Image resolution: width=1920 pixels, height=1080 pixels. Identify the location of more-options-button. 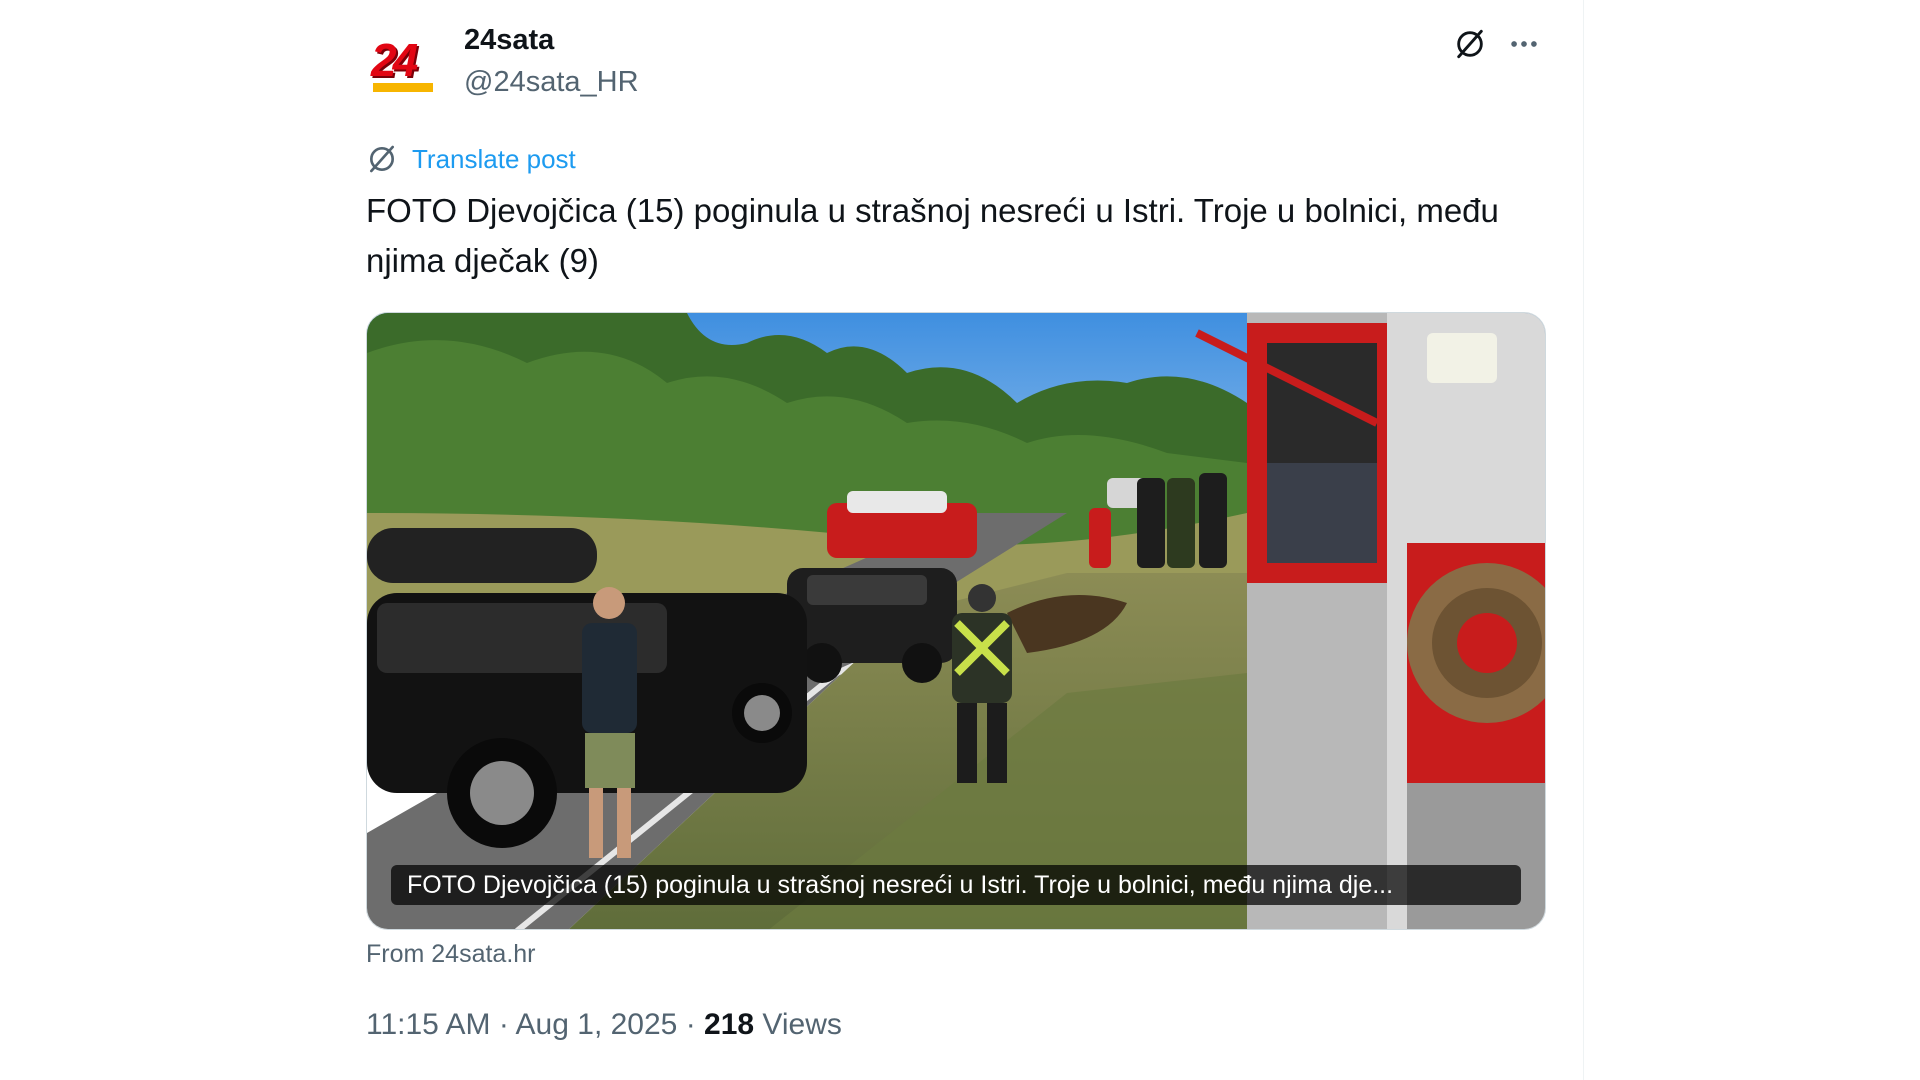
(1524, 44).